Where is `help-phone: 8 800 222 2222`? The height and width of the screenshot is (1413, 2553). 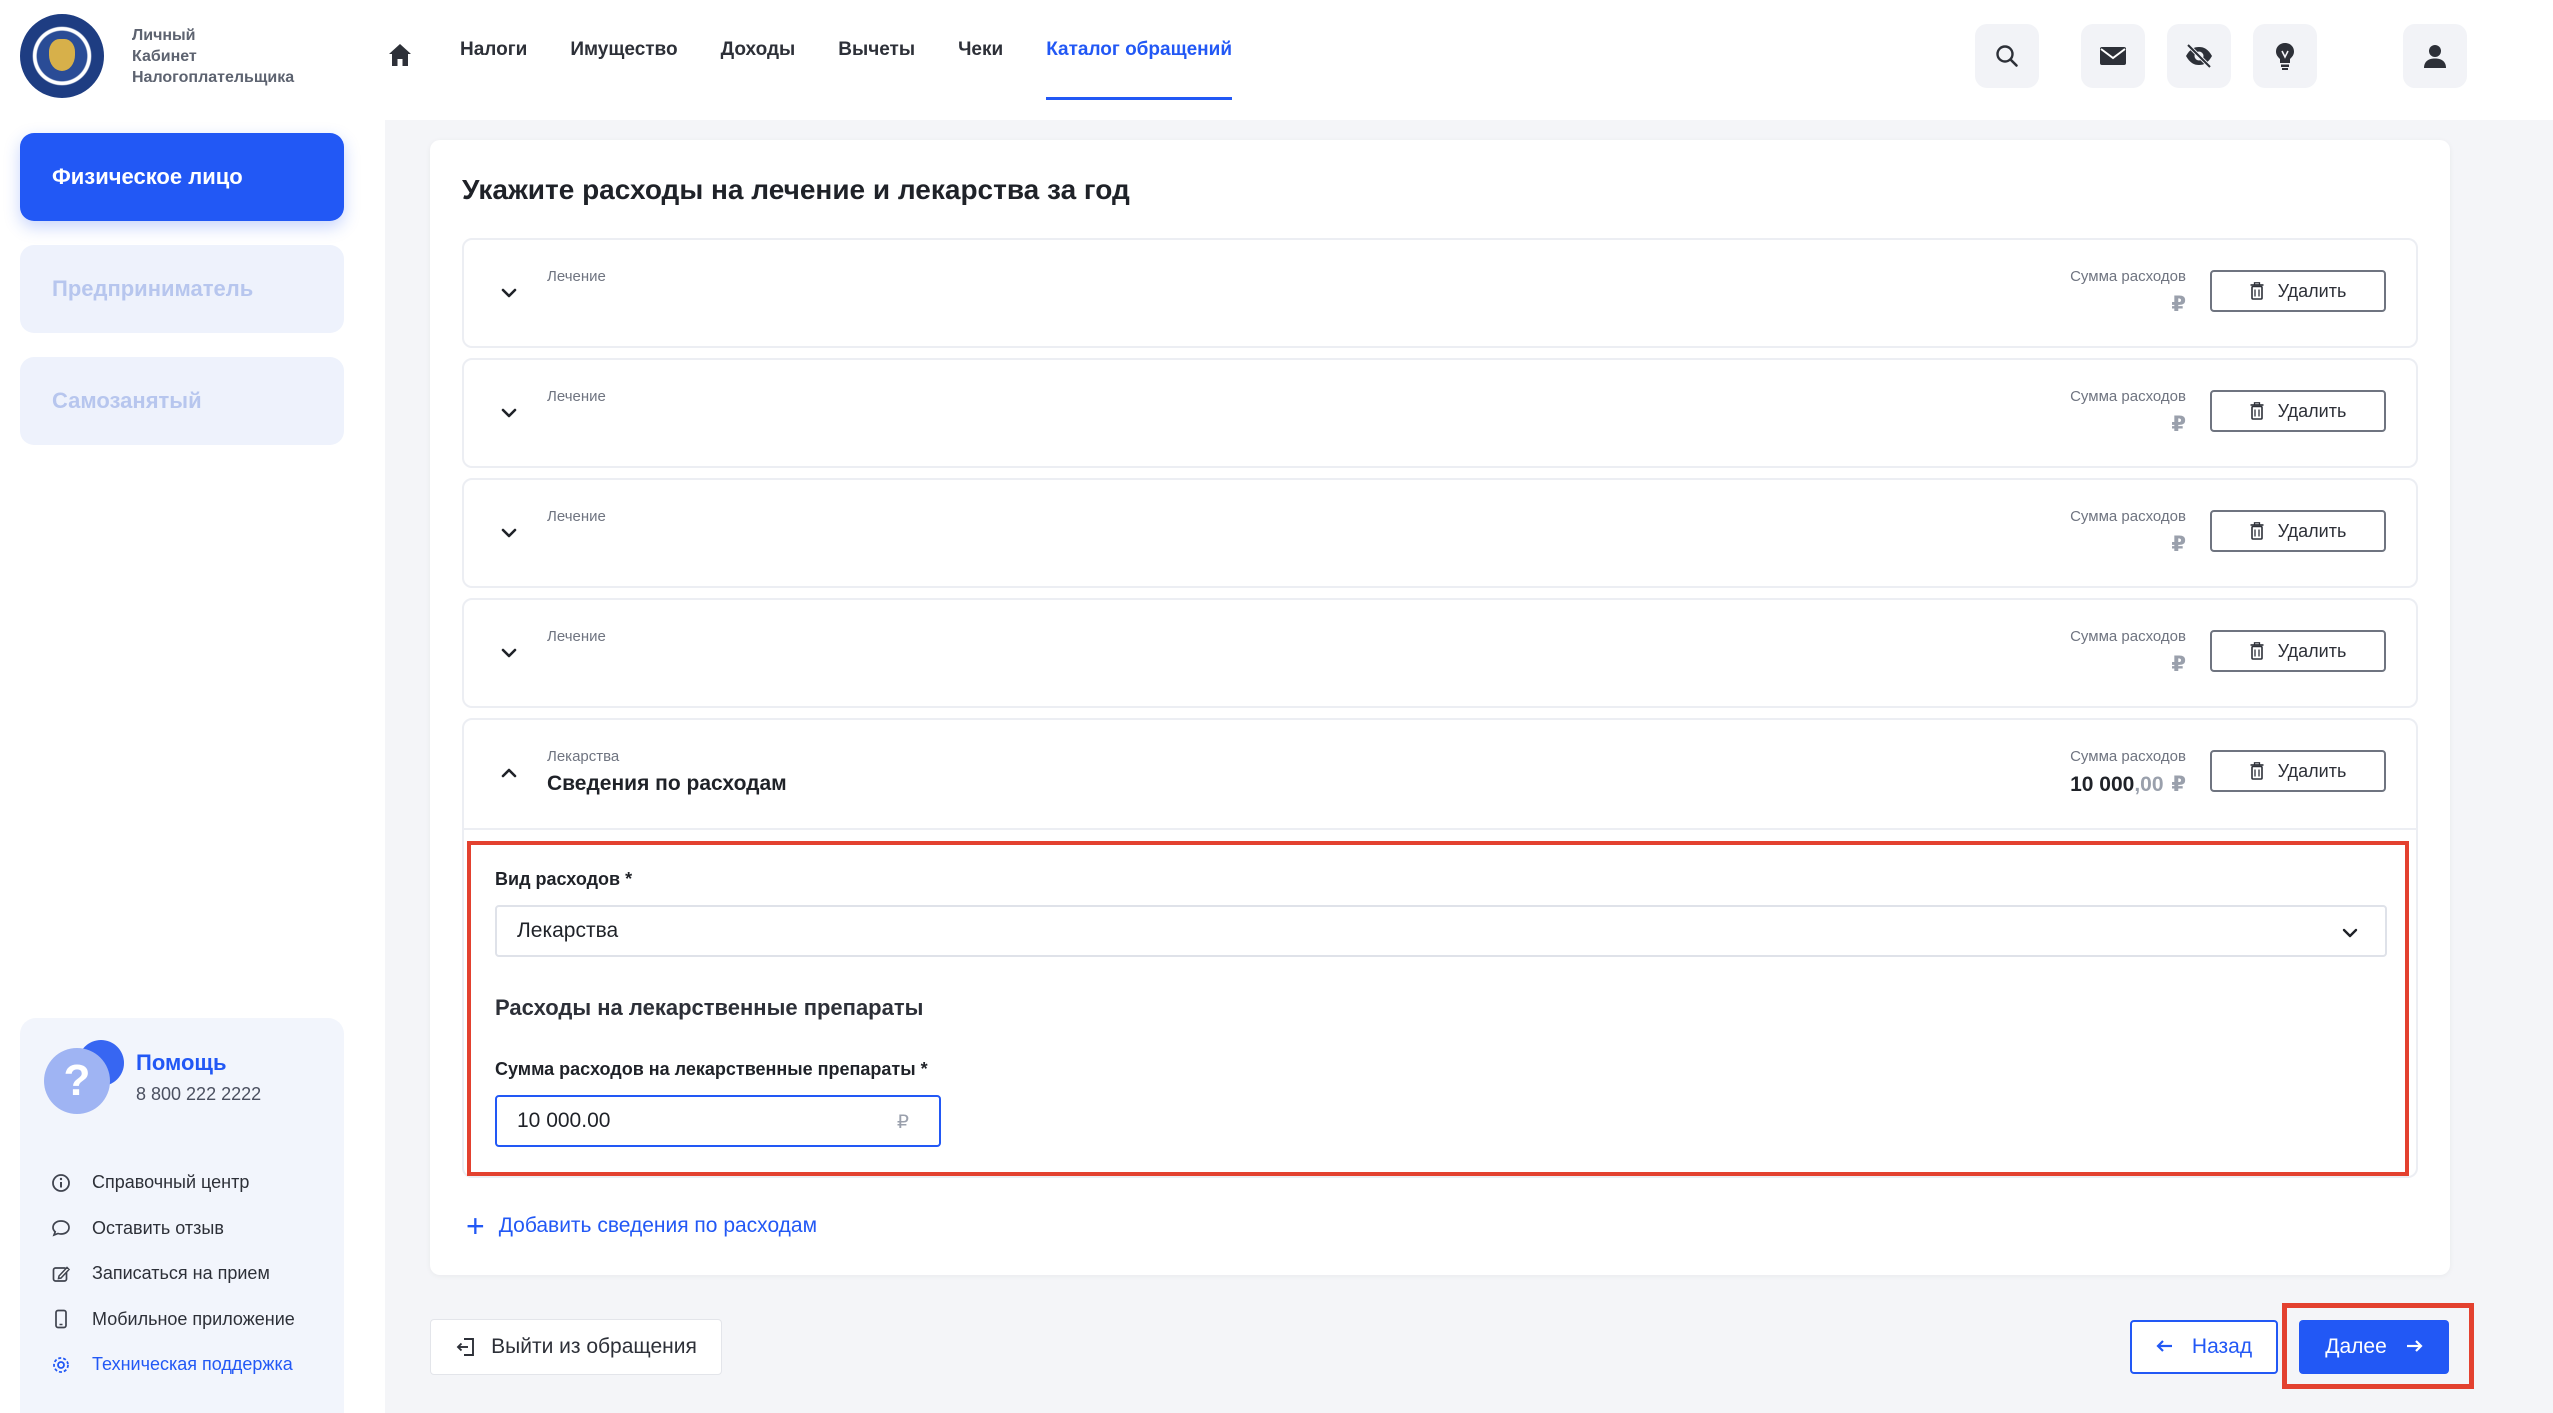 help-phone: 8 800 222 2222 is located at coordinates (198, 1094).